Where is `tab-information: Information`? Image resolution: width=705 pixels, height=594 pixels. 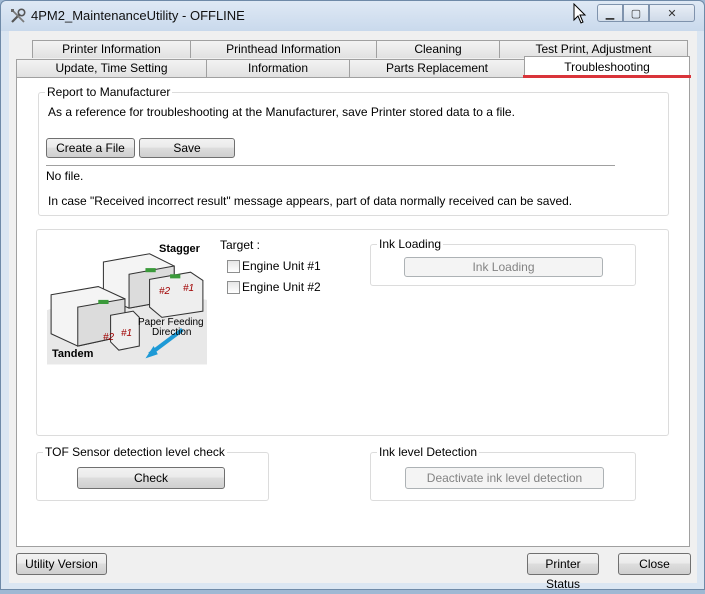
tab-information: Information is located at coordinates (278, 68).